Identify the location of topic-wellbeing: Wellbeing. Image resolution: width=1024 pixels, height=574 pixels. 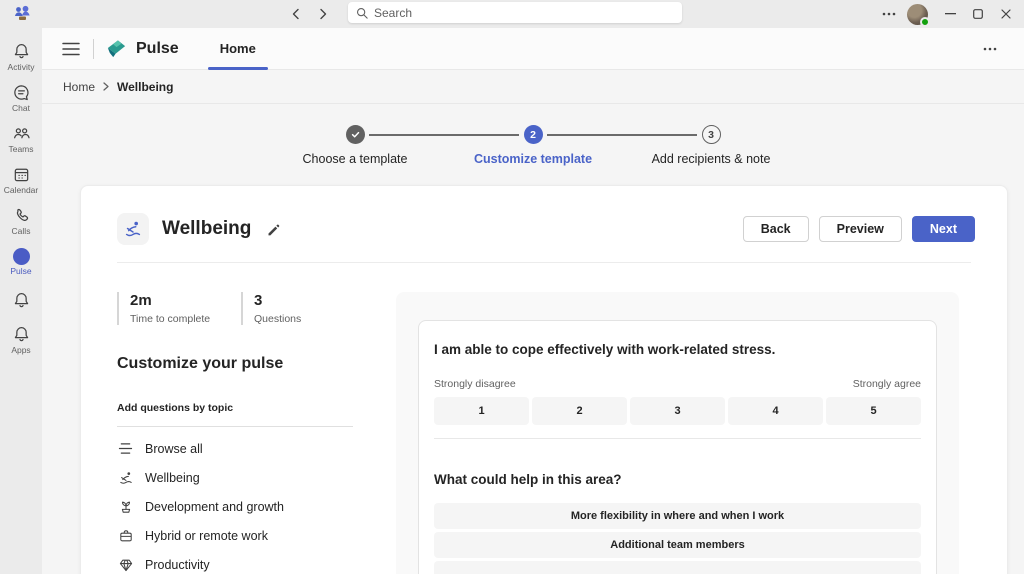
(256, 477).